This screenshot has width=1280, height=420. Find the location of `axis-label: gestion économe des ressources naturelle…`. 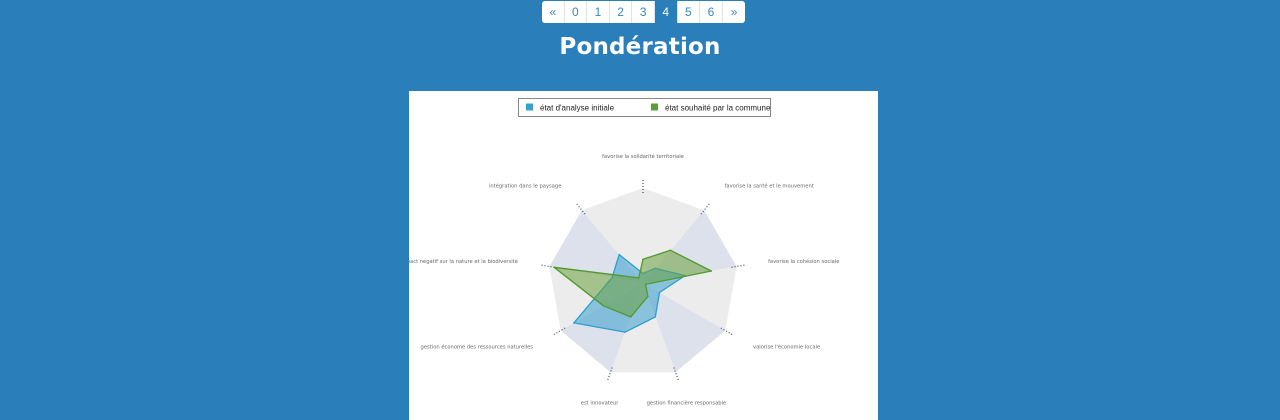

axis-label: gestion économe des ressources naturelle… is located at coordinates (477, 347).